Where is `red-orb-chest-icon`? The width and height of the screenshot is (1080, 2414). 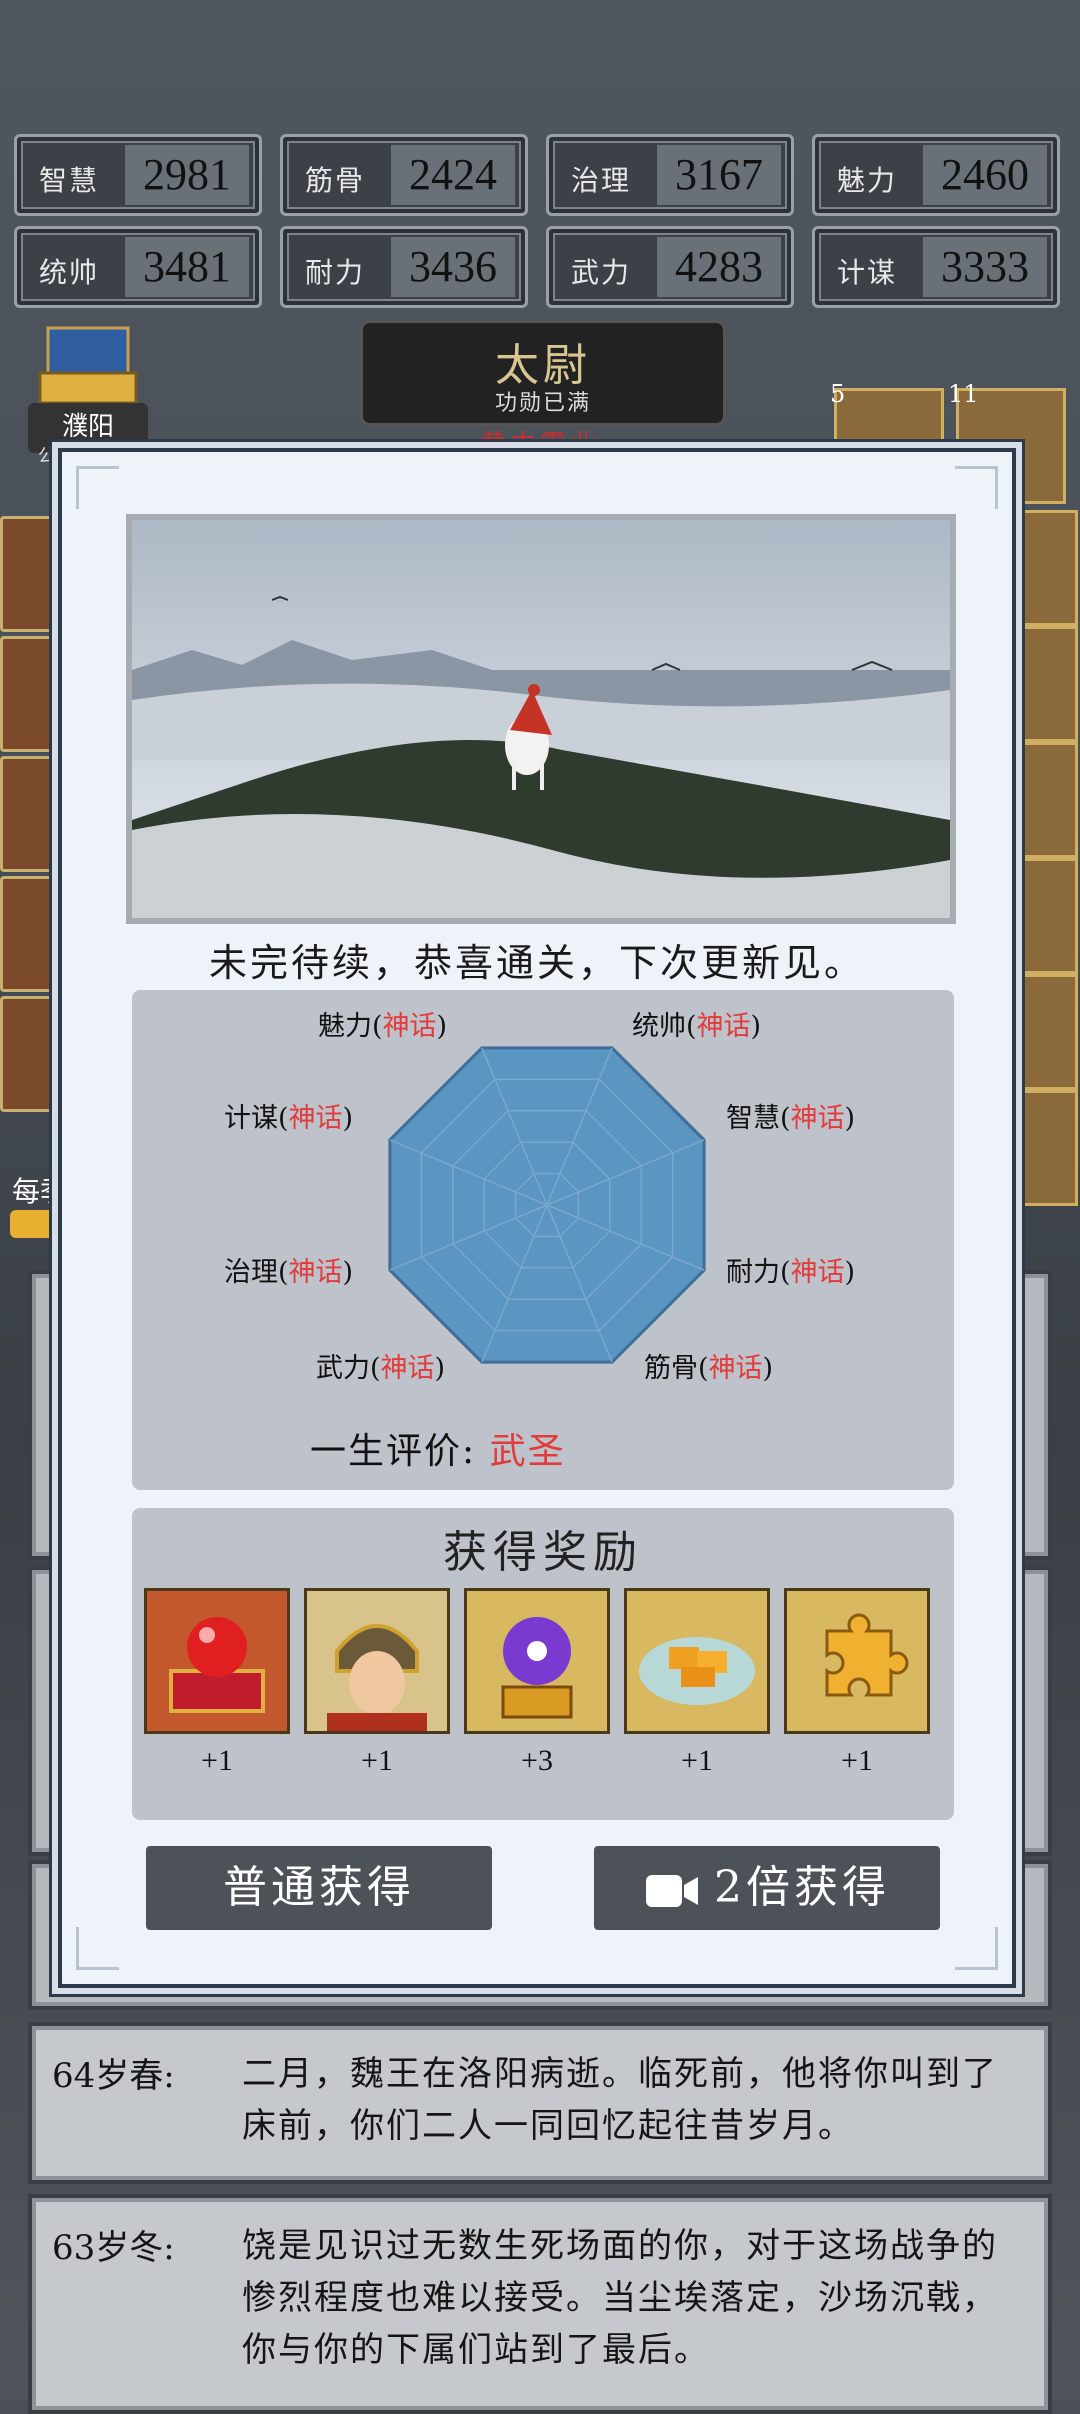
red-orb-chest-icon is located at coordinates (217, 1665).